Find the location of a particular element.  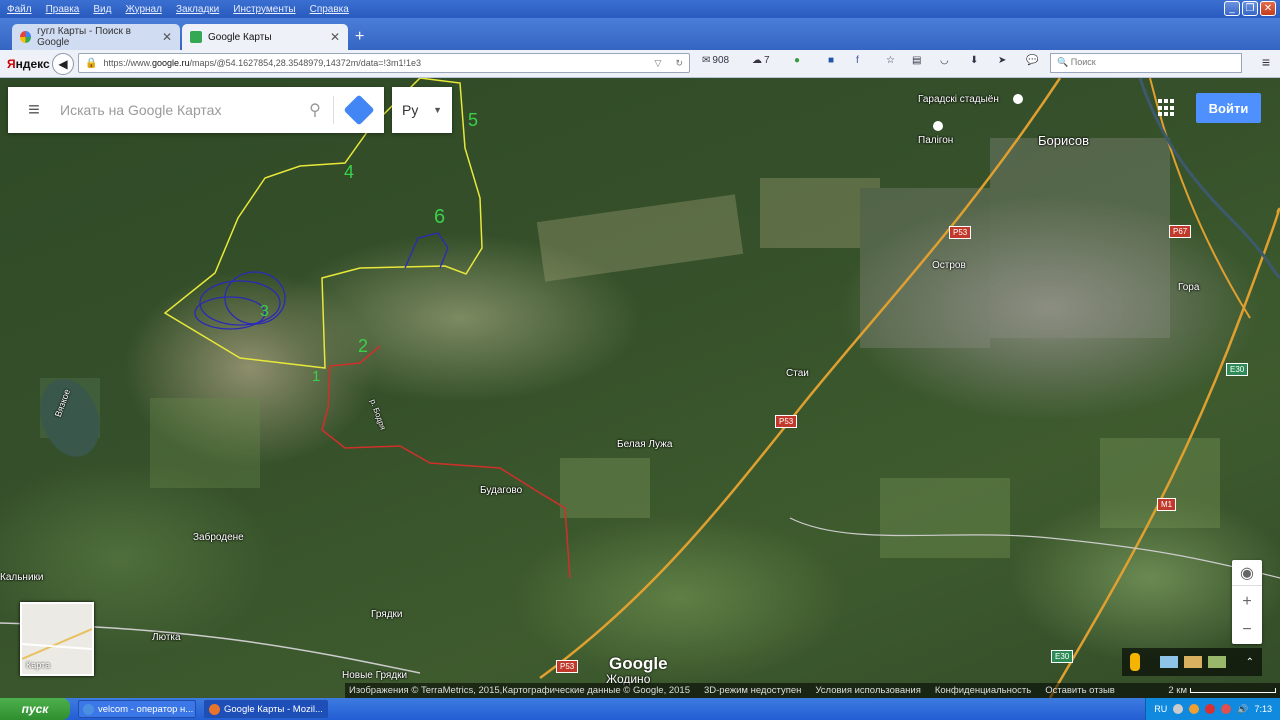

new-tab-icon: + is located at coordinates (359, 37).